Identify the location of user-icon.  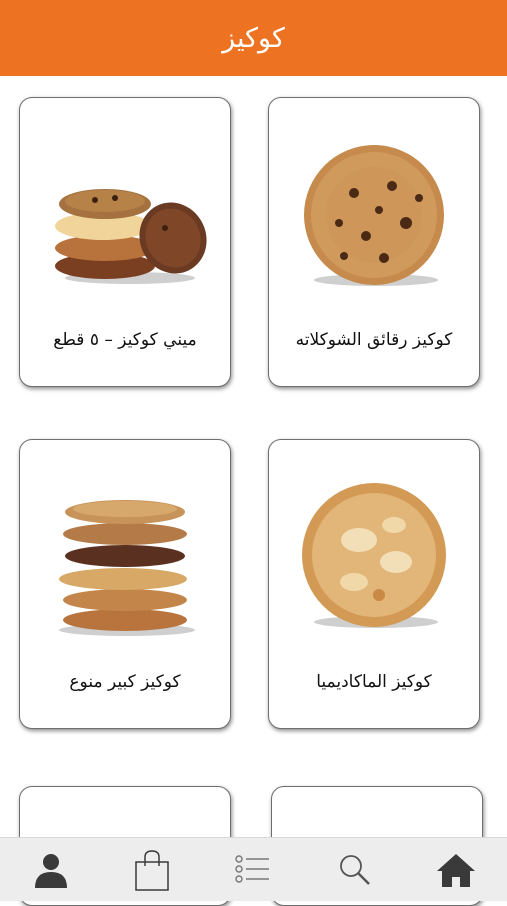
(50, 870).